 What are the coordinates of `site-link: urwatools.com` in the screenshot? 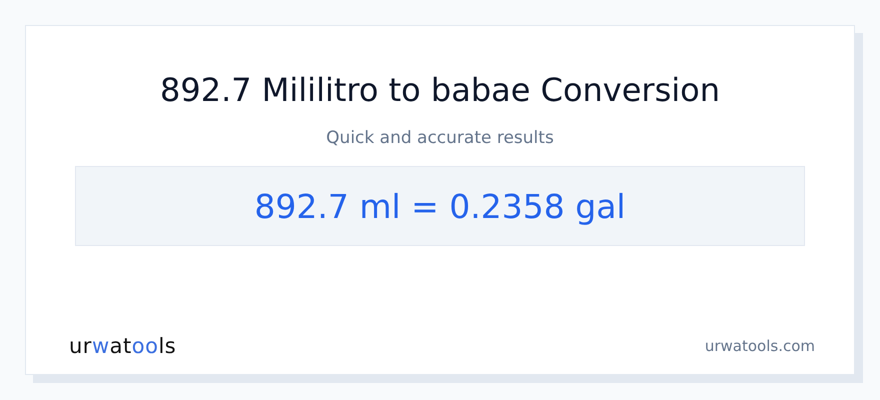 It's located at (759, 346).